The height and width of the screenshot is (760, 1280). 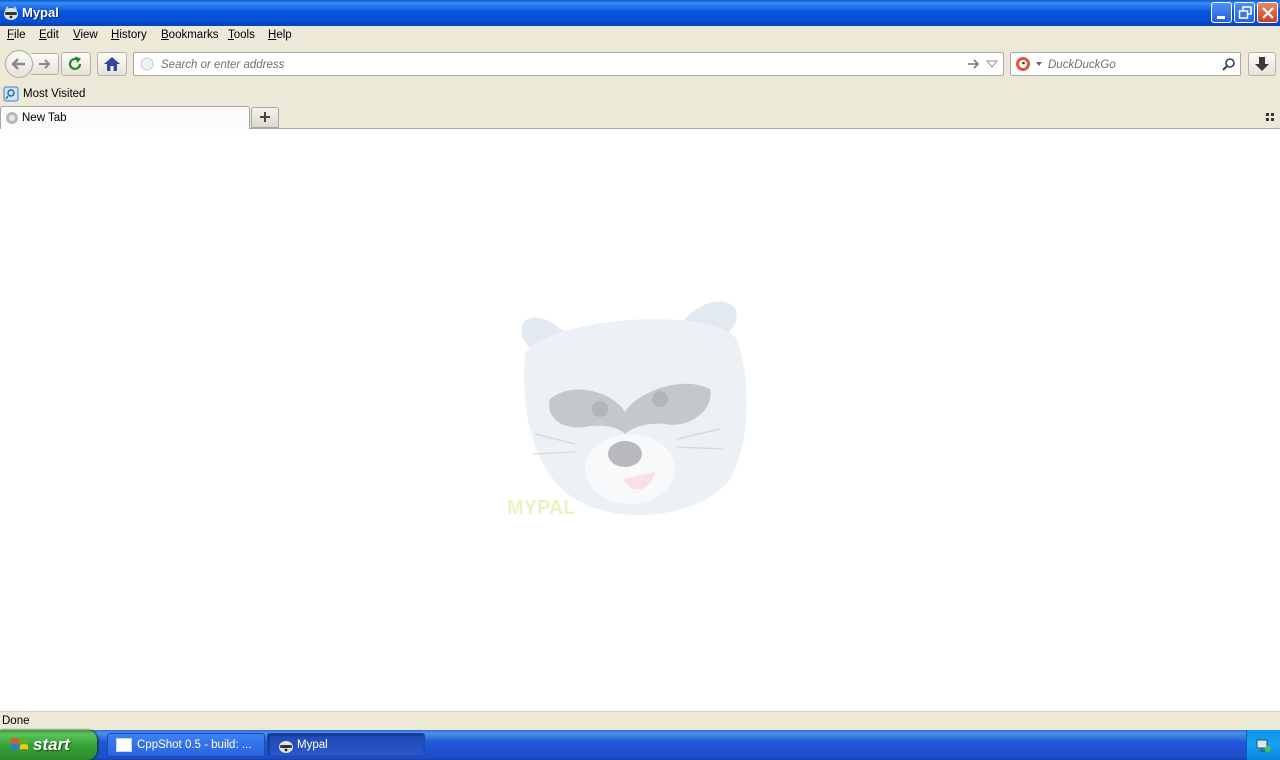 What do you see at coordinates (541, 508) in the screenshot?
I see `mypal-logo-text: MYPAL` at bounding box center [541, 508].